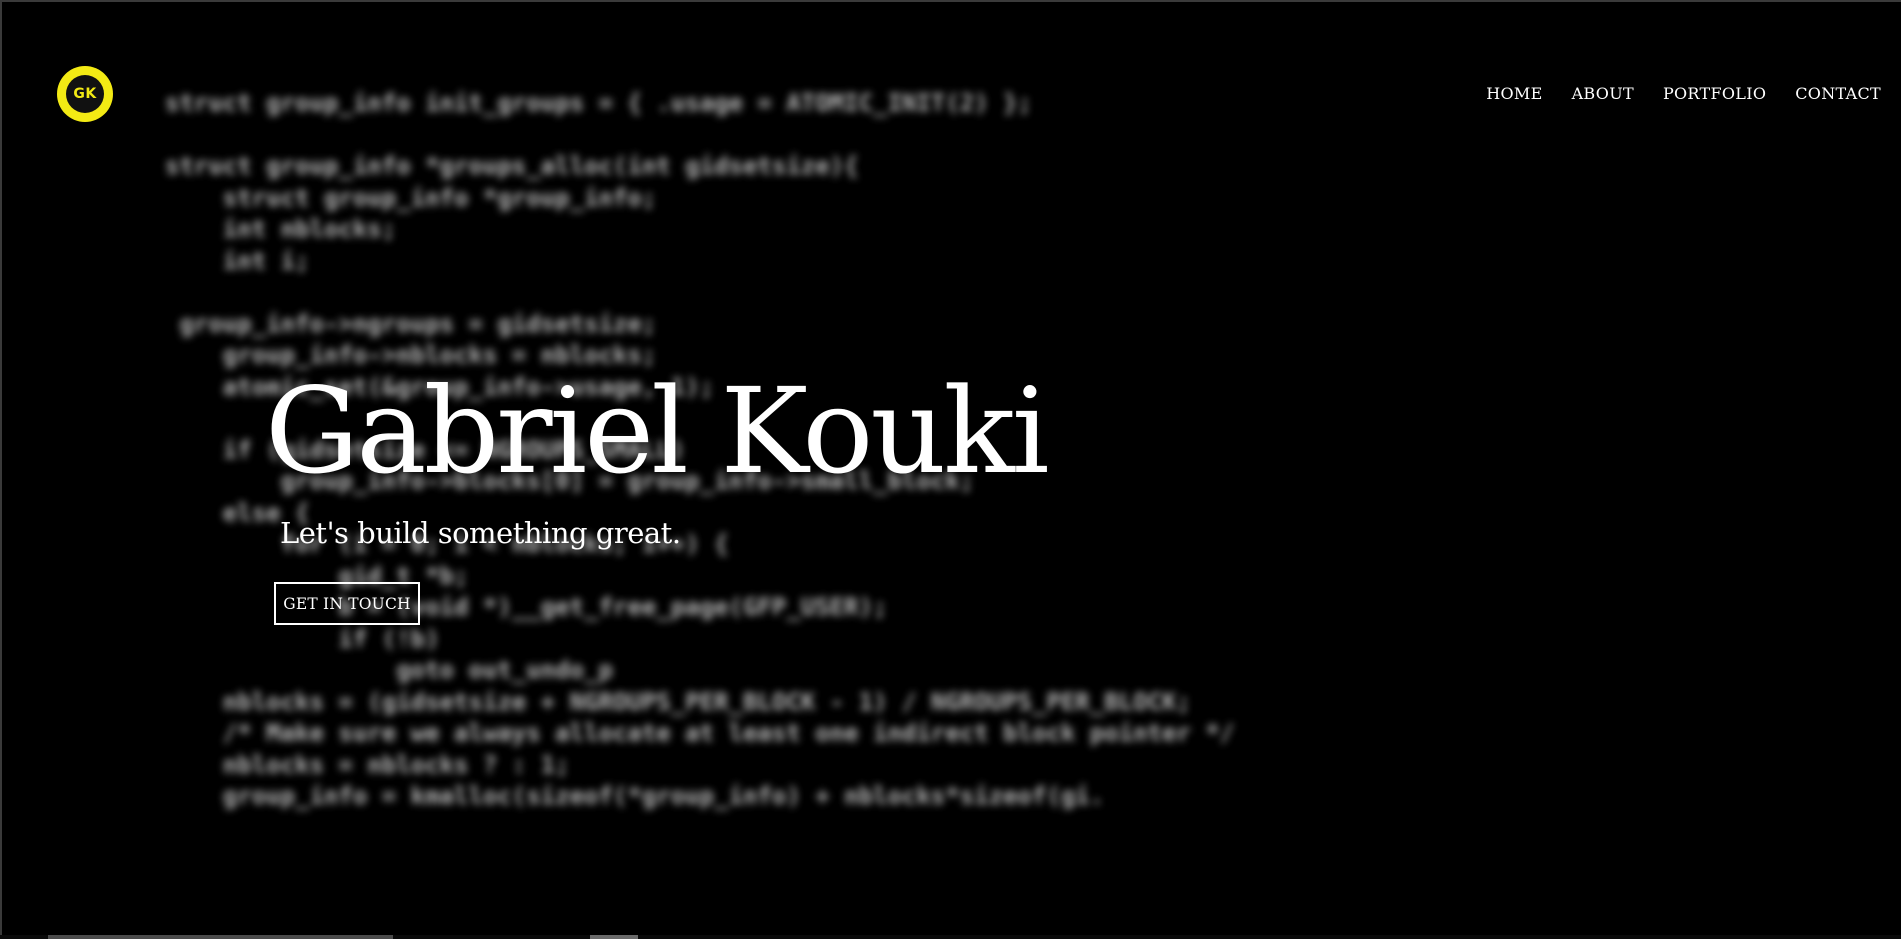 This screenshot has width=1901, height=939. I want to click on hero-subtitle: Let's build something great., so click(480, 533).